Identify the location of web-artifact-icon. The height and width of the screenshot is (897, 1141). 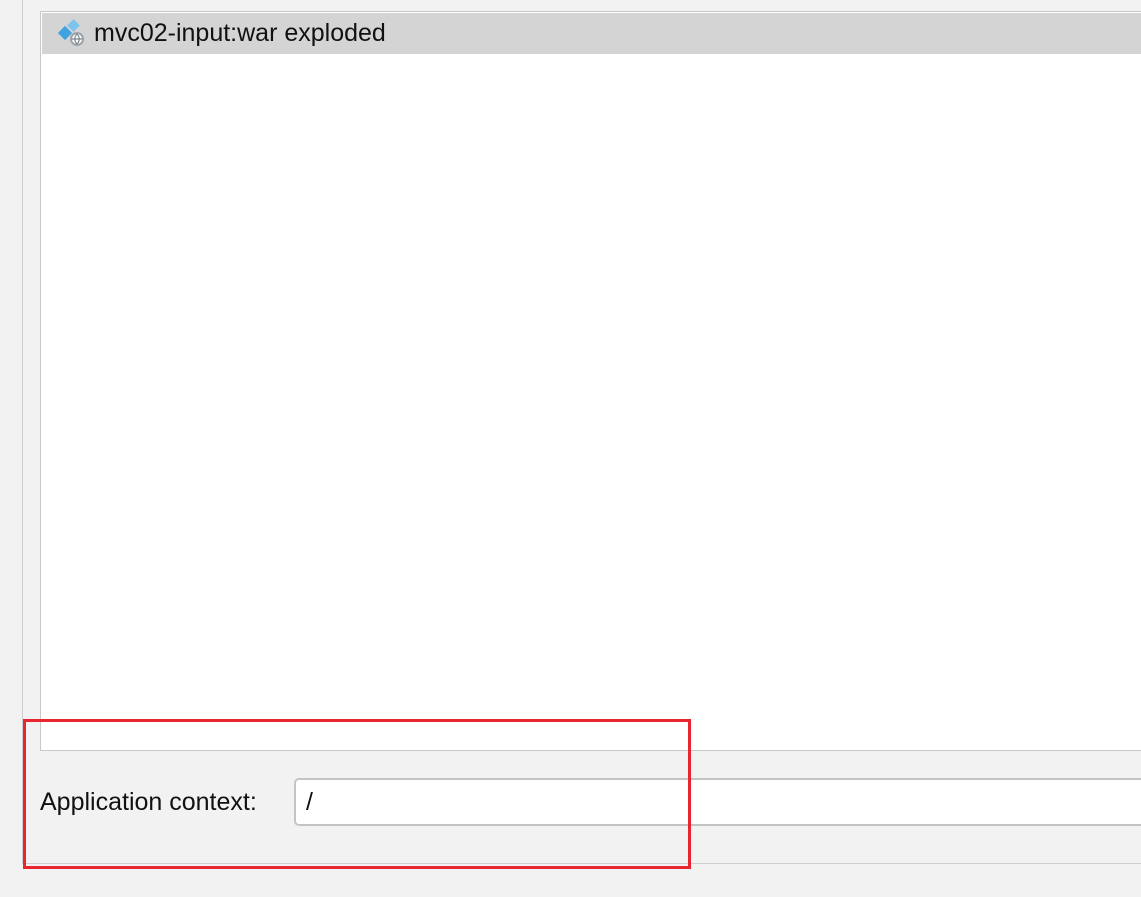
(72, 34).